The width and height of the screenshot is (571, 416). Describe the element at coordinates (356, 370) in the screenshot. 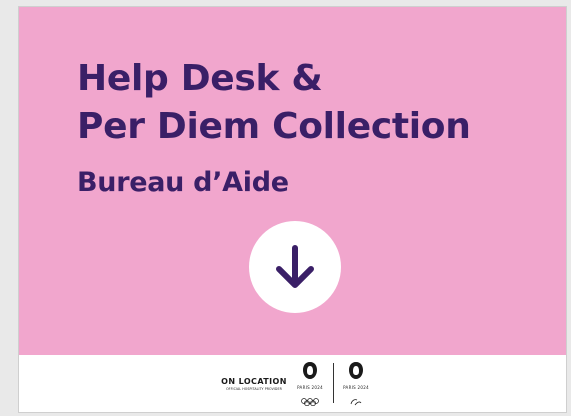

I see `paralympic-flame-icon` at that location.